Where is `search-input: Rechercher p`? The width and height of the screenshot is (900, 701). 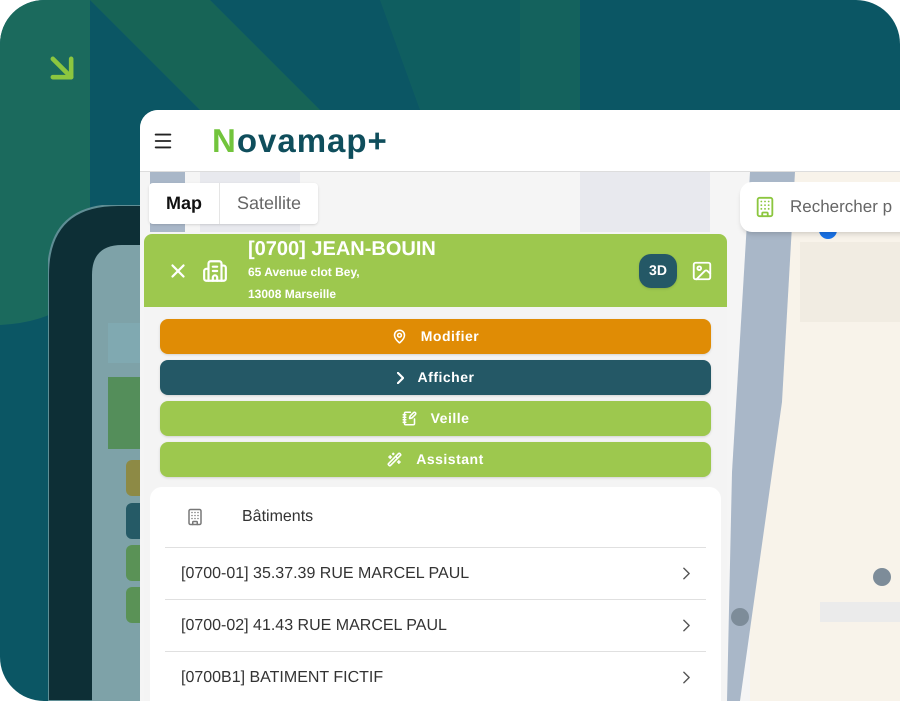
search-input: Rechercher p is located at coordinates (843, 207).